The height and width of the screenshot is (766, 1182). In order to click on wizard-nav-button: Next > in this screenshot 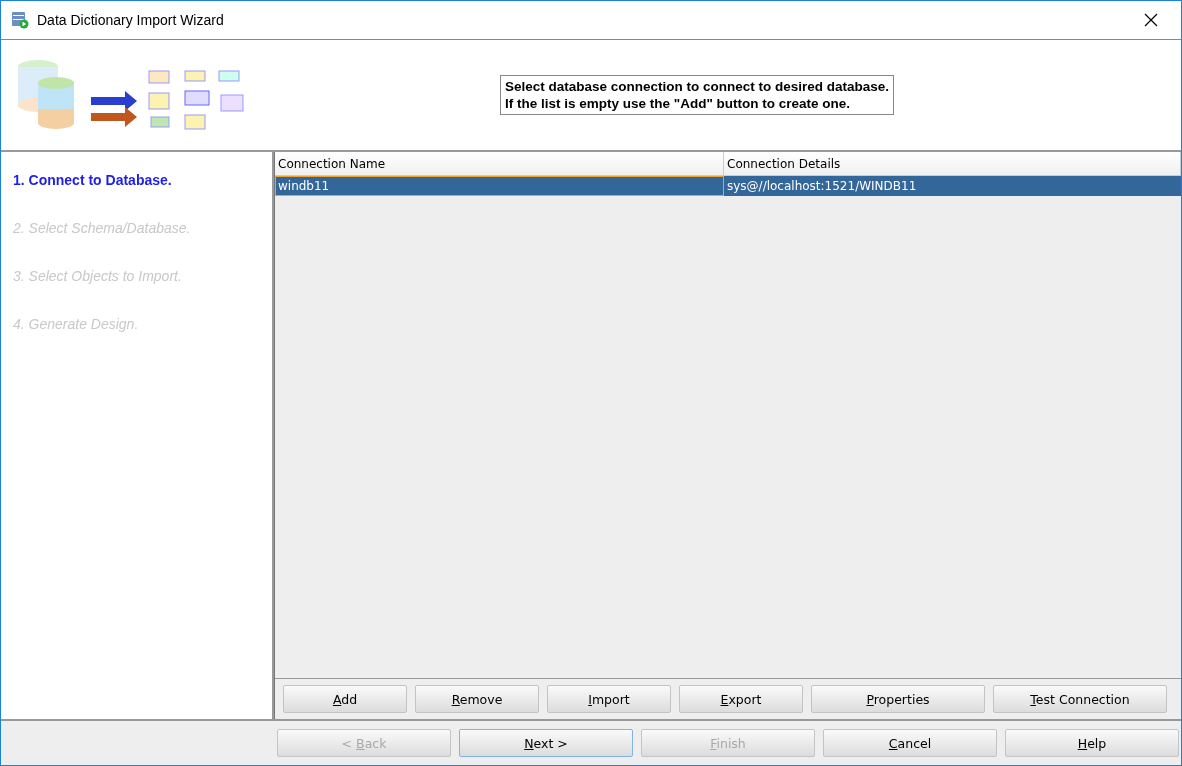, I will do `click(546, 743)`.